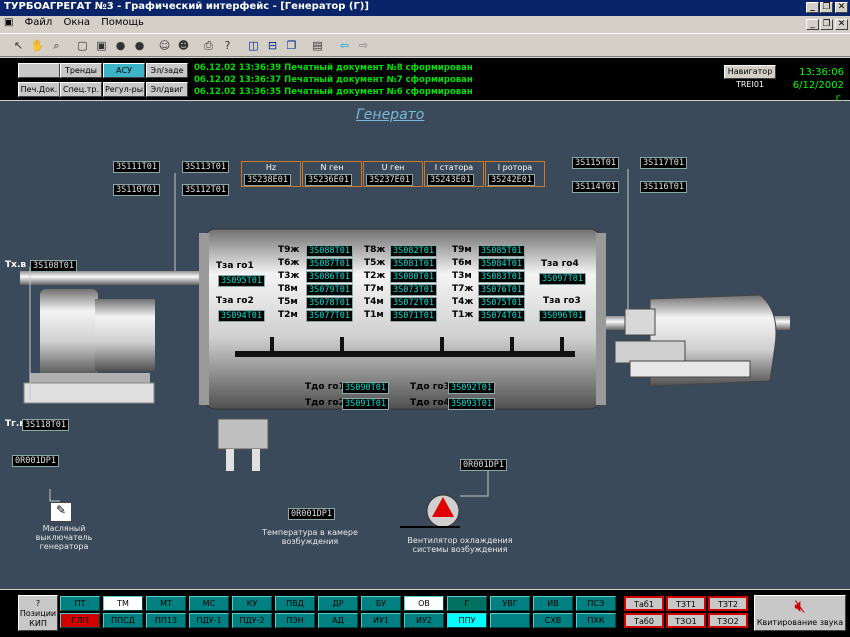 Image resolution: width=850 pixels, height=637 pixels. Describe the element at coordinates (553, 620) in the screenshot. I see `row2-button-11: СХВ` at that location.